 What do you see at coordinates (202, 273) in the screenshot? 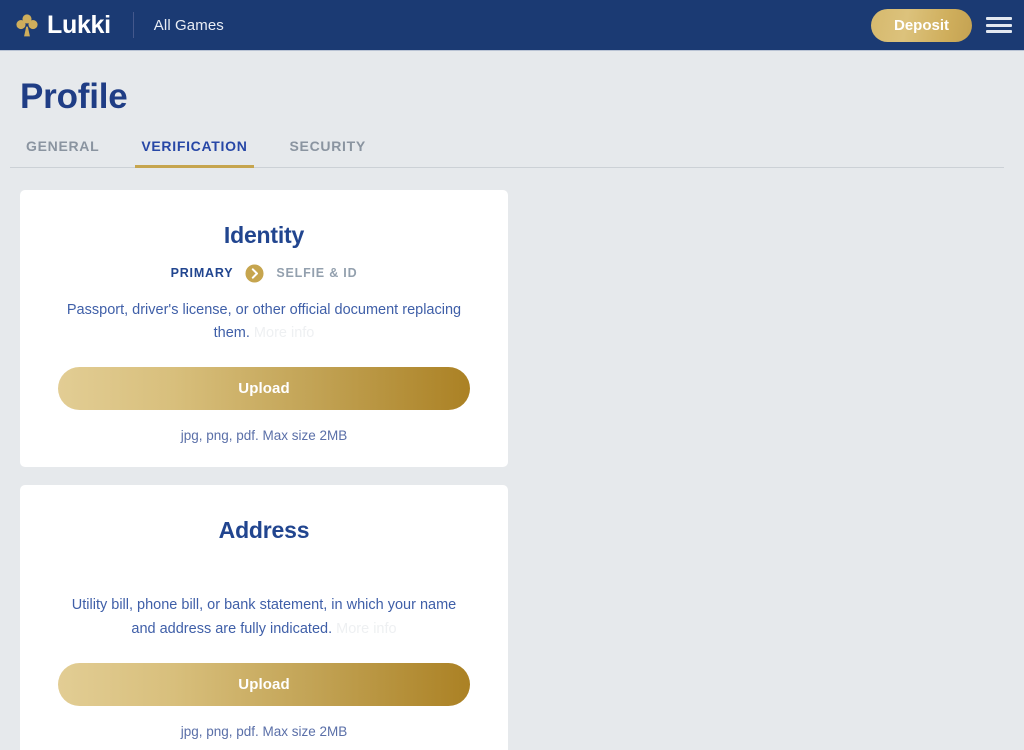
I see `step-current-label: PRIMARY` at bounding box center [202, 273].